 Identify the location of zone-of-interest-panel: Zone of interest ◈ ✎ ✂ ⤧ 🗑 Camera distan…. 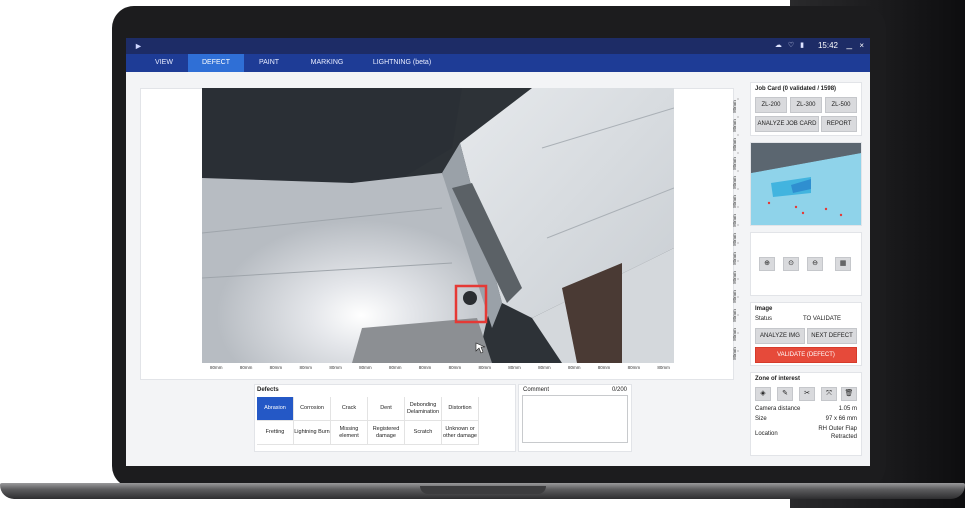
(806, 414).